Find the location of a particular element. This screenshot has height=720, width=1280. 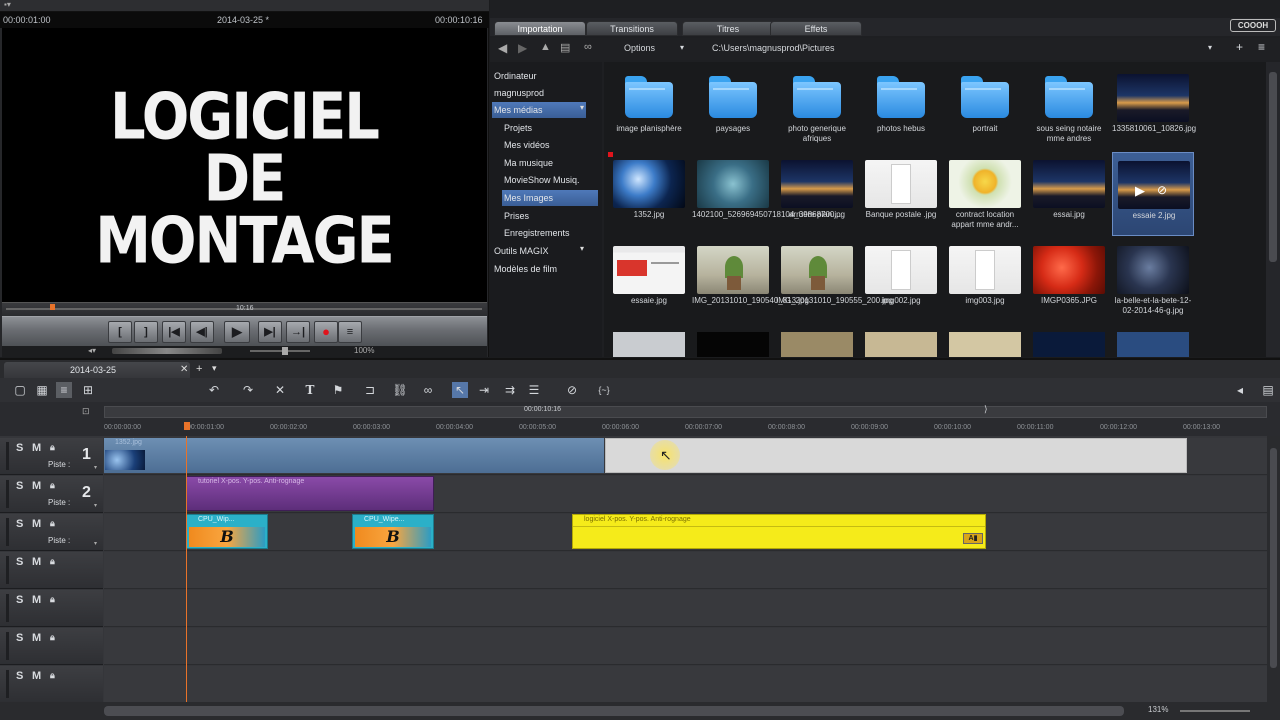

add-icon: + is located at coordinates (1239, 47).